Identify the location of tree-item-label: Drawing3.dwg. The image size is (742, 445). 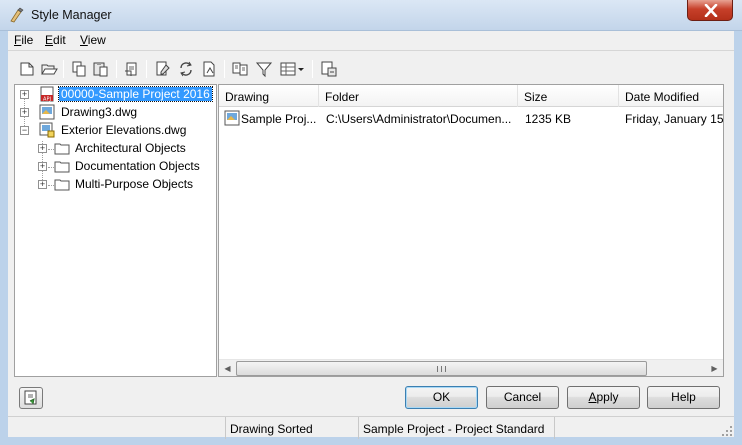
(99, 112).